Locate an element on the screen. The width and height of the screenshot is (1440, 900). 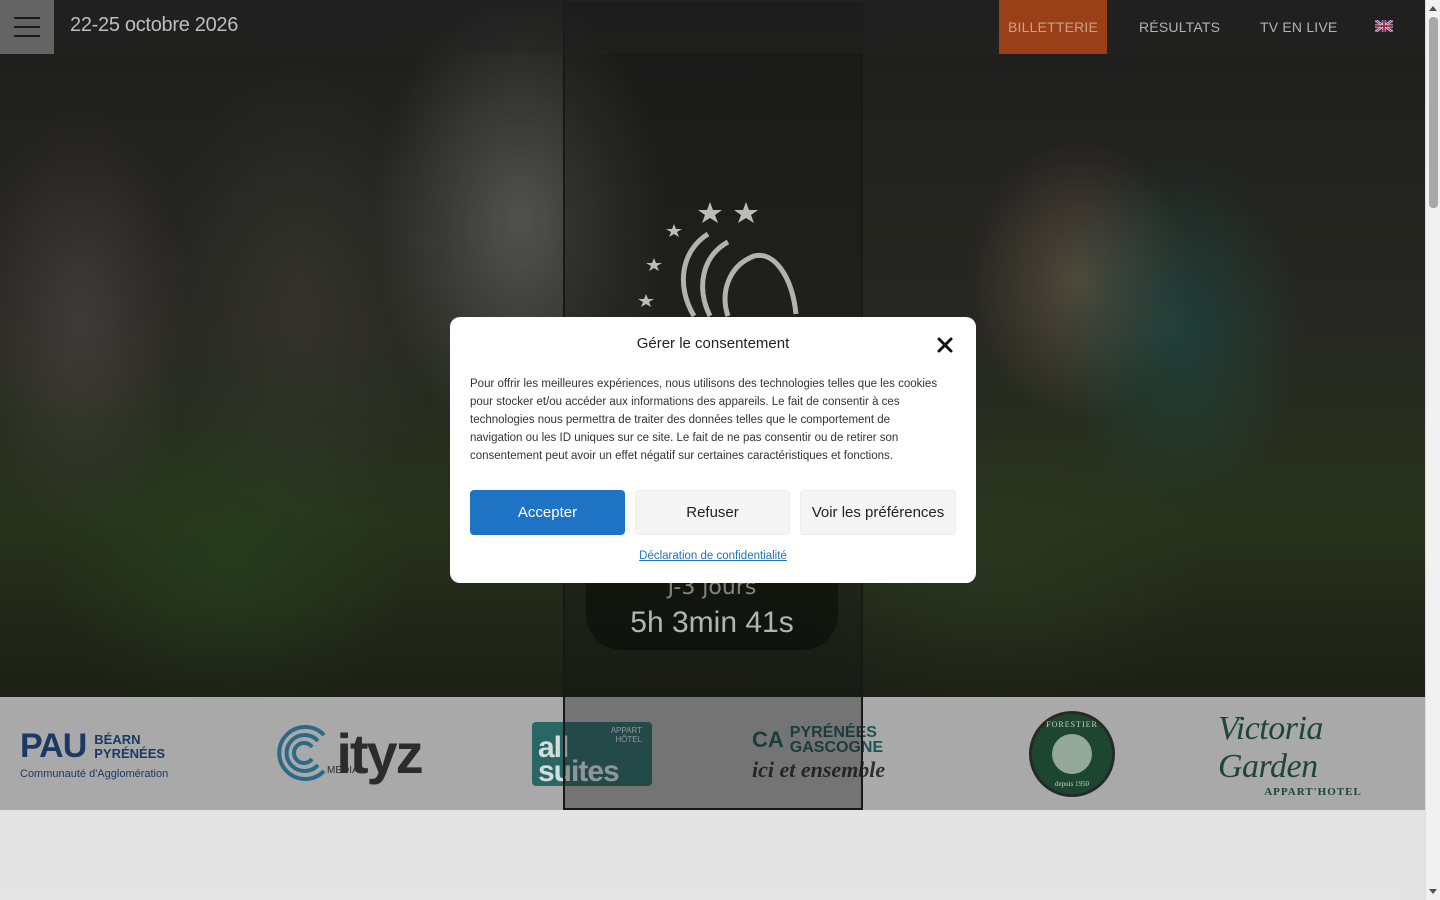
page-scrollbar is located at coordinates (1432, 450).